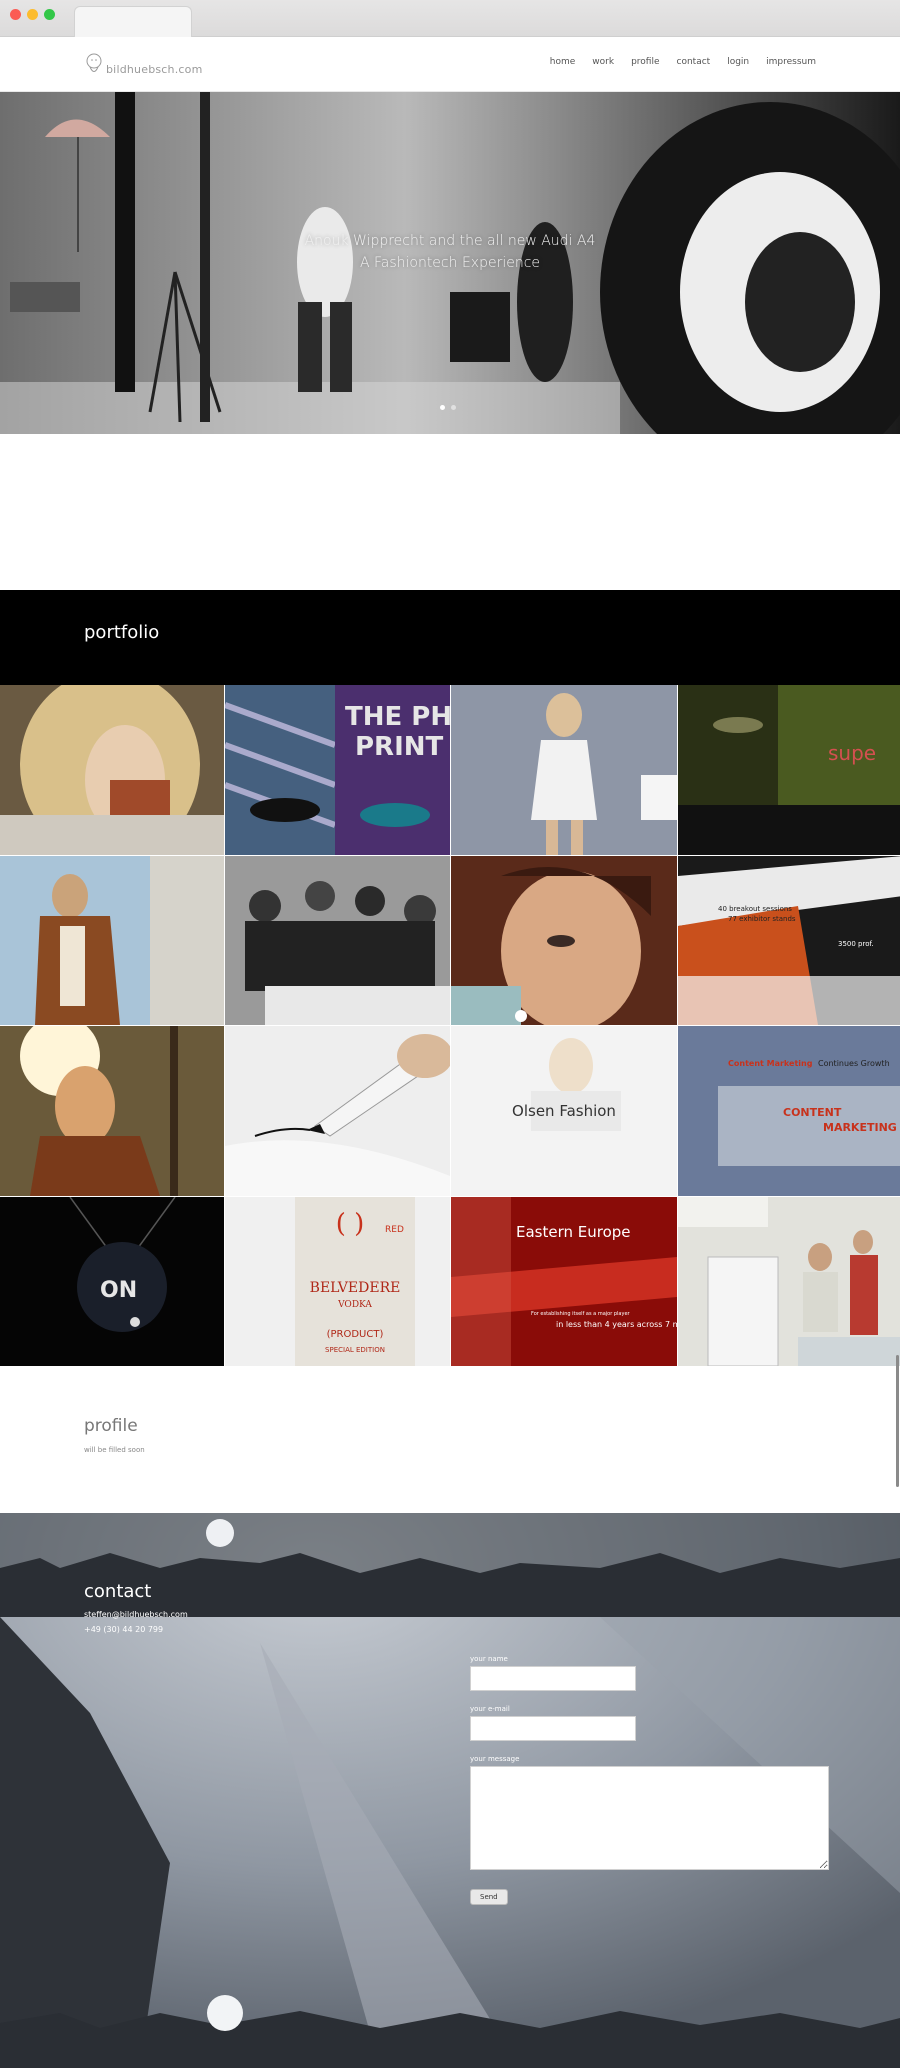 This screenshot has width=900, height=2068. I want to click on profile-title: profile, so click(111, 1426).